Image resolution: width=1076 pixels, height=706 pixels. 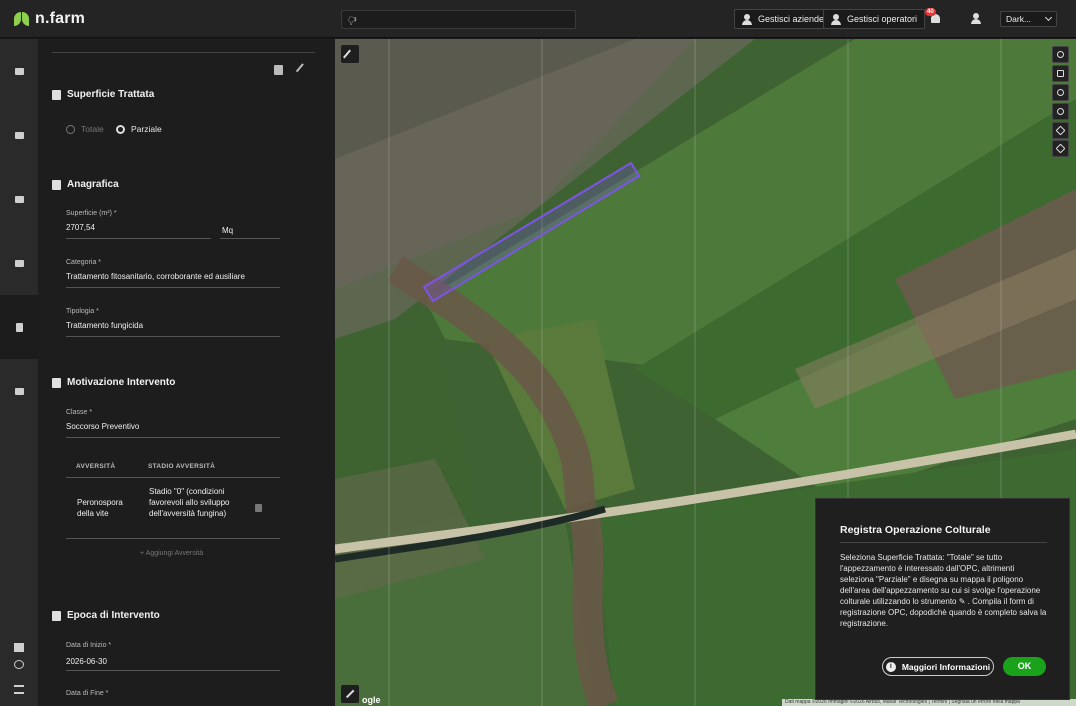 What do you see at coordinates (100, 508) in the screenshot?
I see `table-cell-adversity: Peronospora della vite` at bounding box center [100, 508].